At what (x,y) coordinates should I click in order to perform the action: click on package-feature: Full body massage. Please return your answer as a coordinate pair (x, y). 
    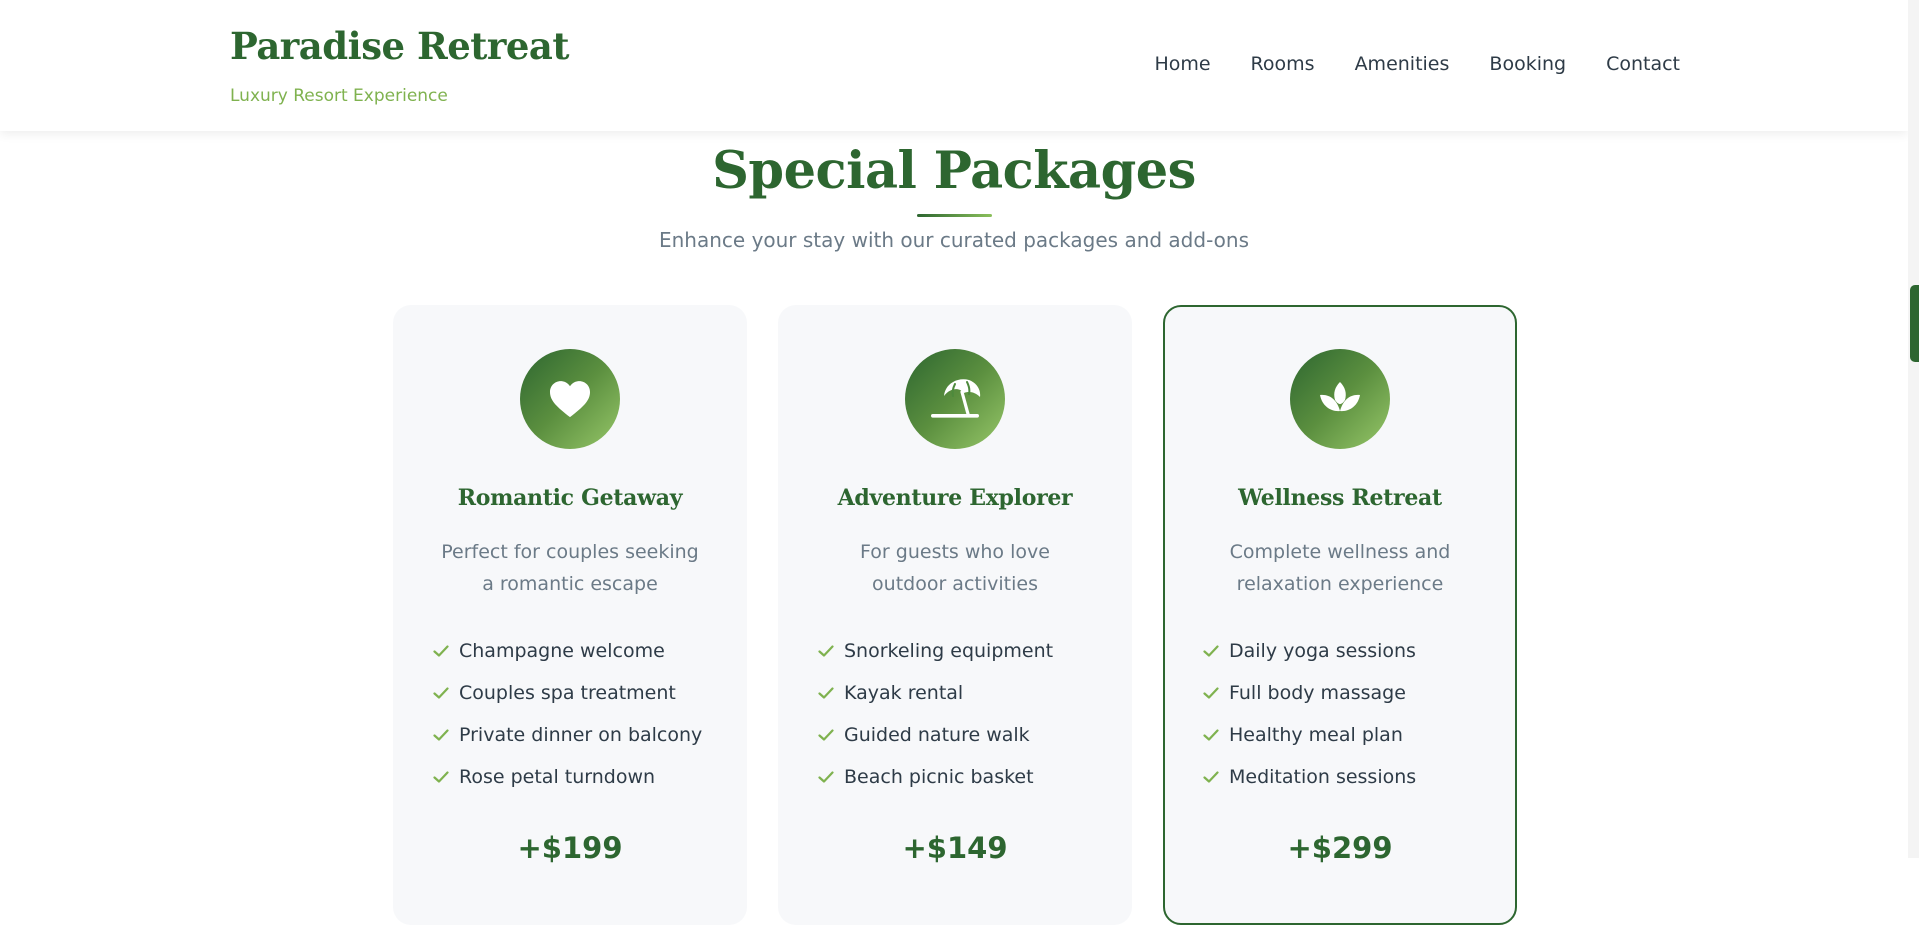
    Looking at the image, I should click on (1309, 693).